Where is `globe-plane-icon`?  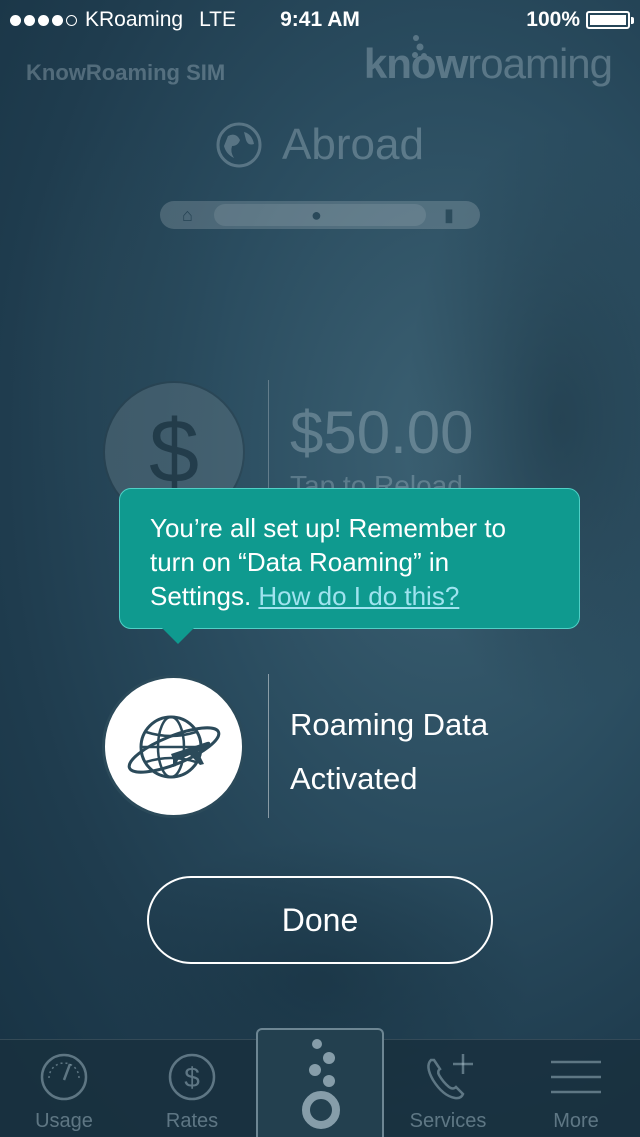
globe-plane-icon is located at coordinates (173, 746).